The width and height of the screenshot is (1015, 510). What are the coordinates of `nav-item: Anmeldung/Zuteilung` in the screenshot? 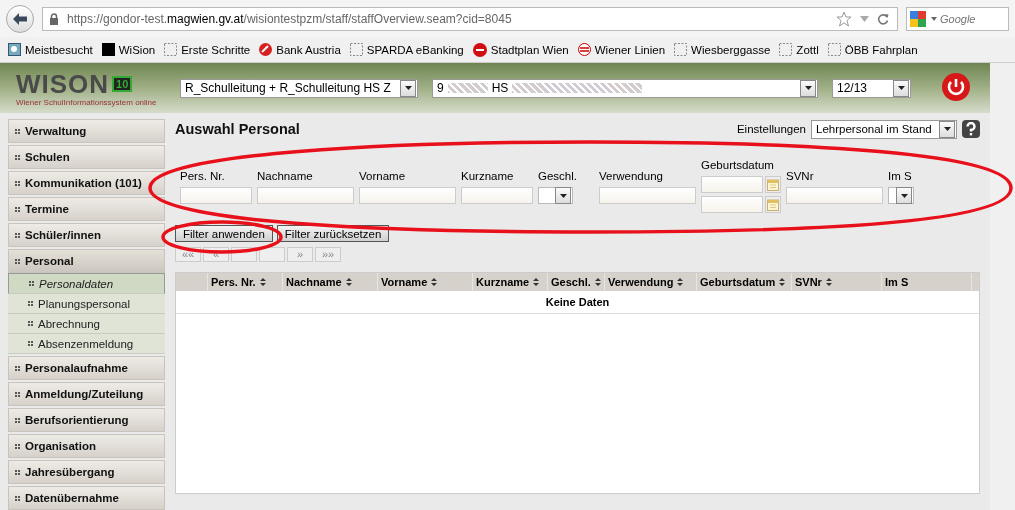 It's located at (86, 394).